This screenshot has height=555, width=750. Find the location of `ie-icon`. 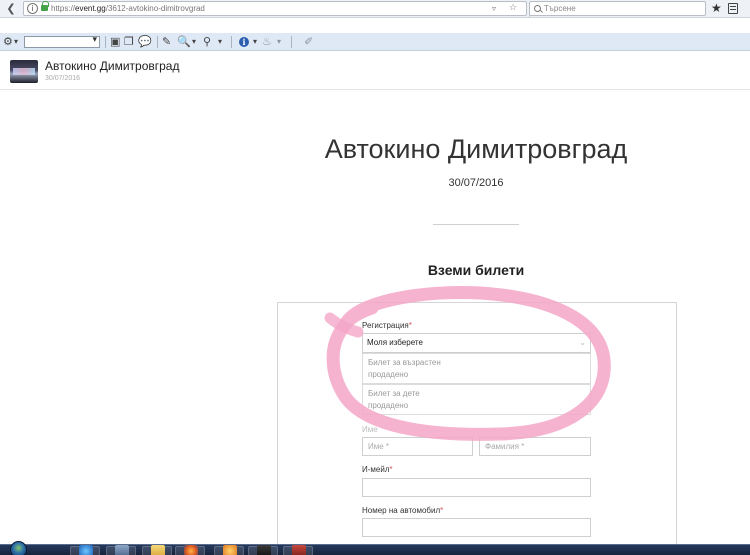

ie-icon is located at coordinates (86, 550).